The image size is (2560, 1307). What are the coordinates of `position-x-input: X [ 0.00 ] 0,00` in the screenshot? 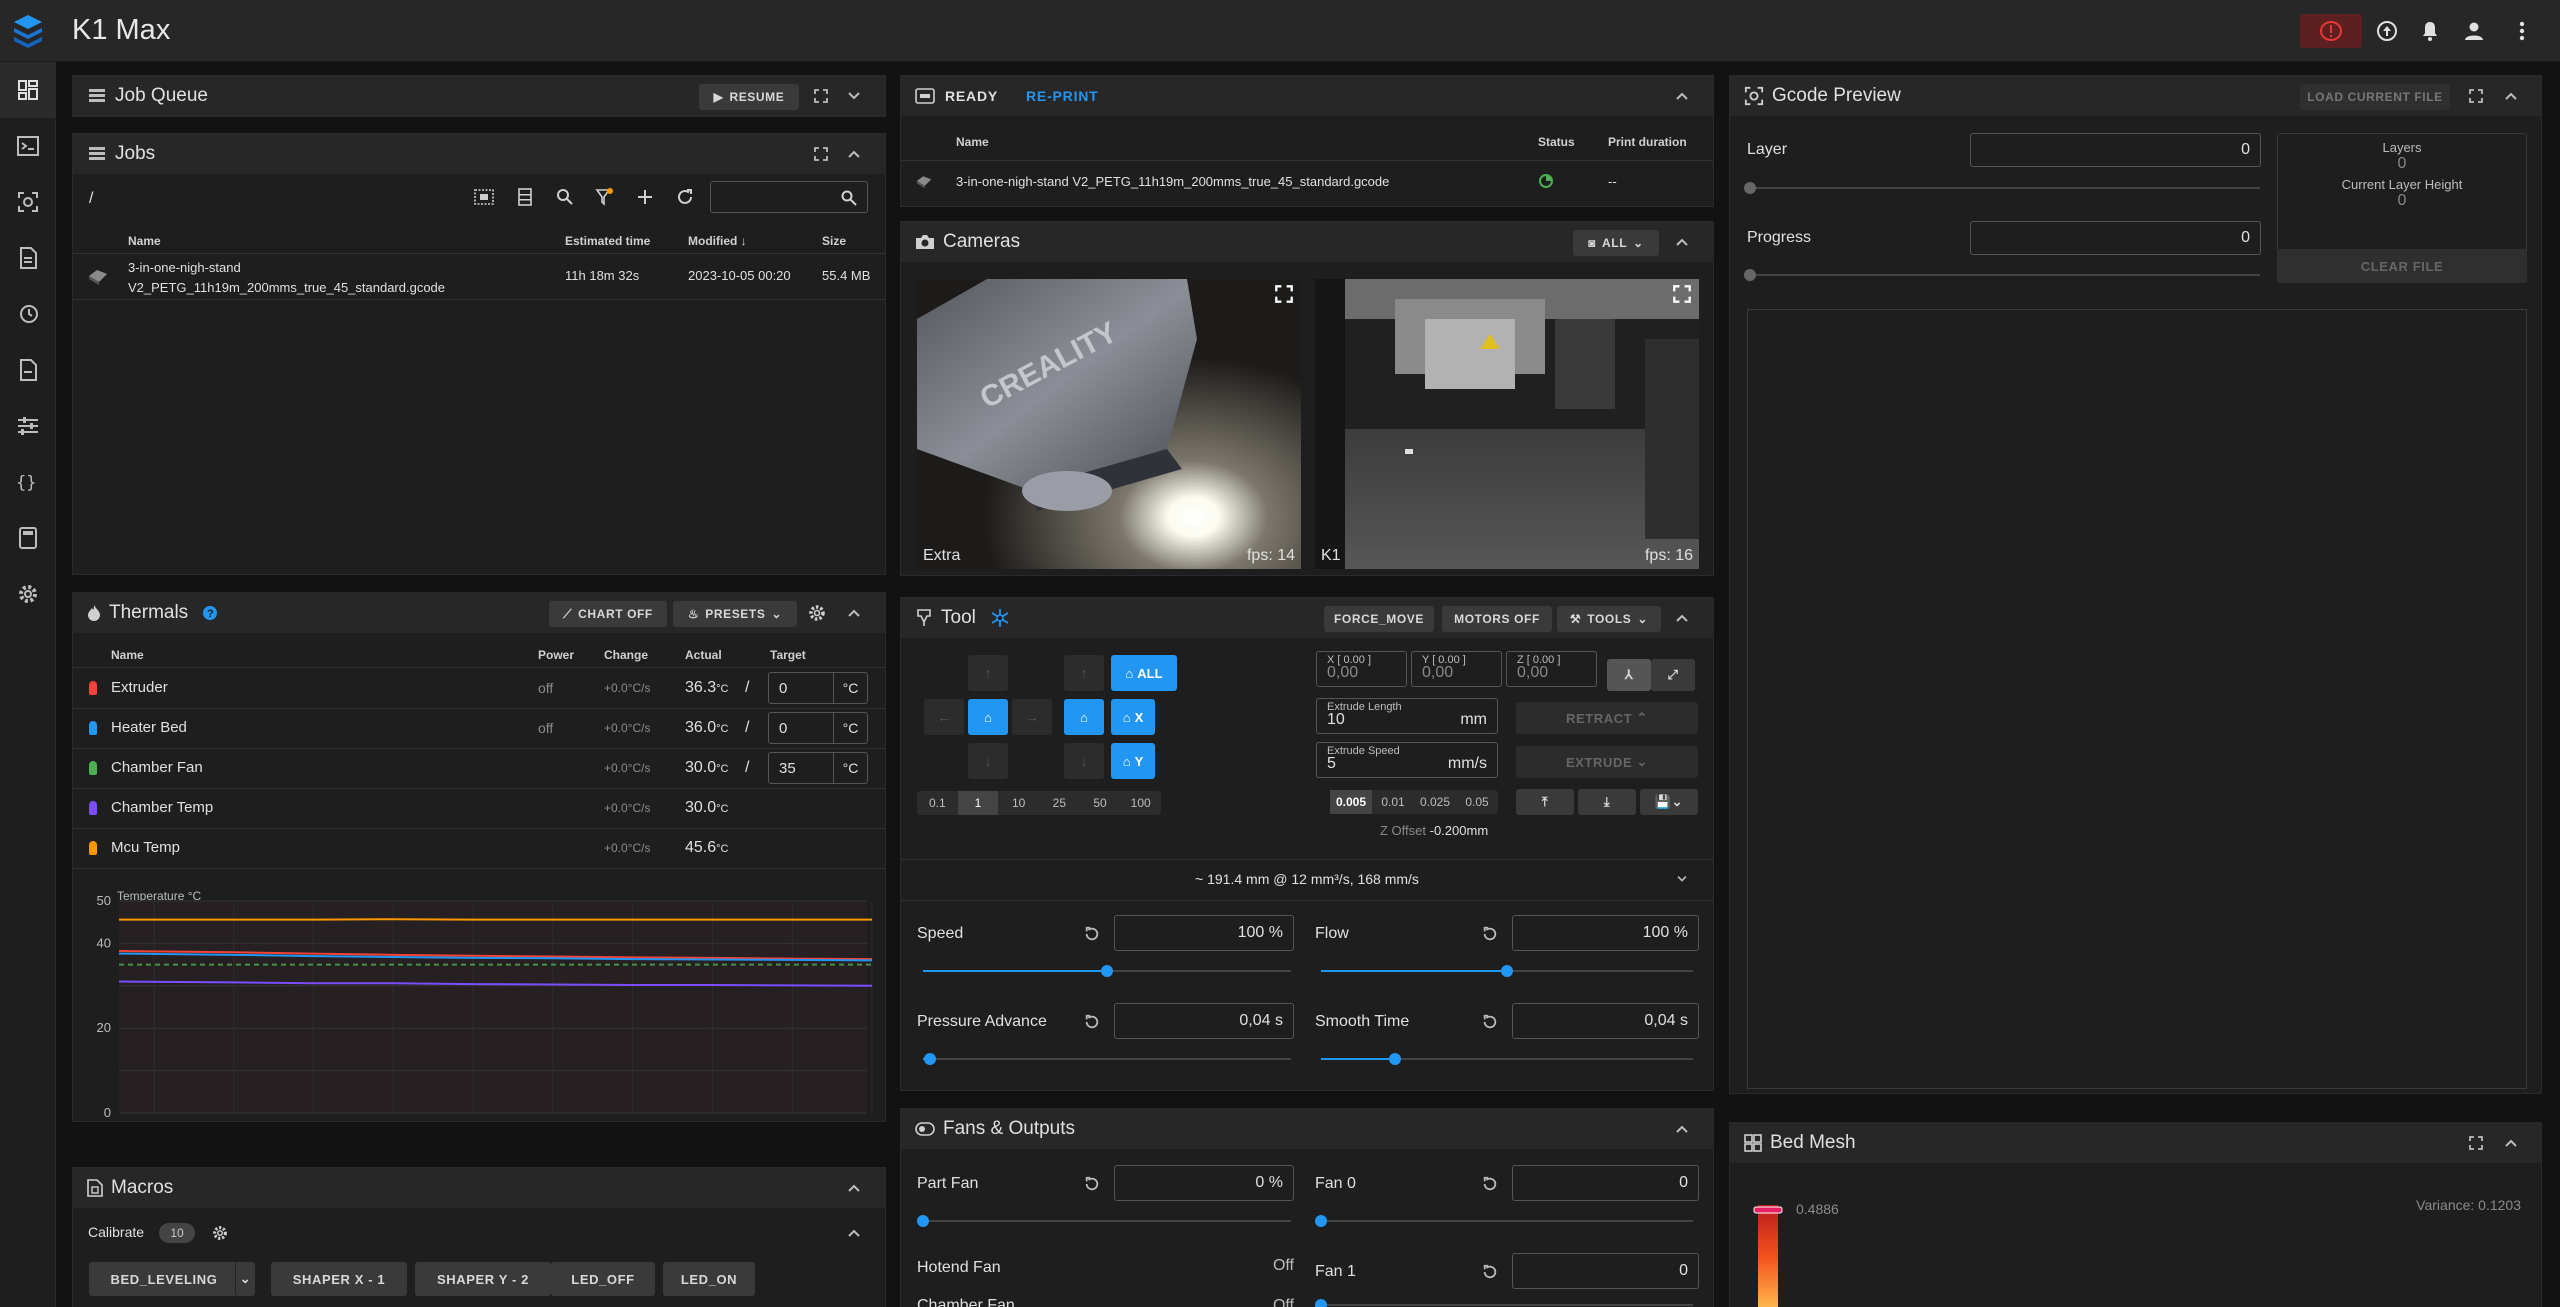 It's located at (1361, 669).